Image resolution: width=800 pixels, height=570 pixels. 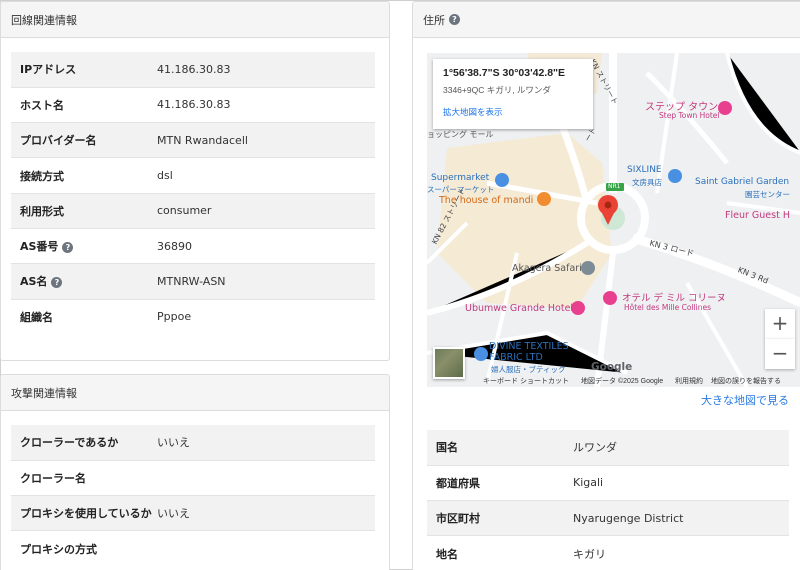 I want to click on table-row: クローラー名, so click(x=193, y=477).